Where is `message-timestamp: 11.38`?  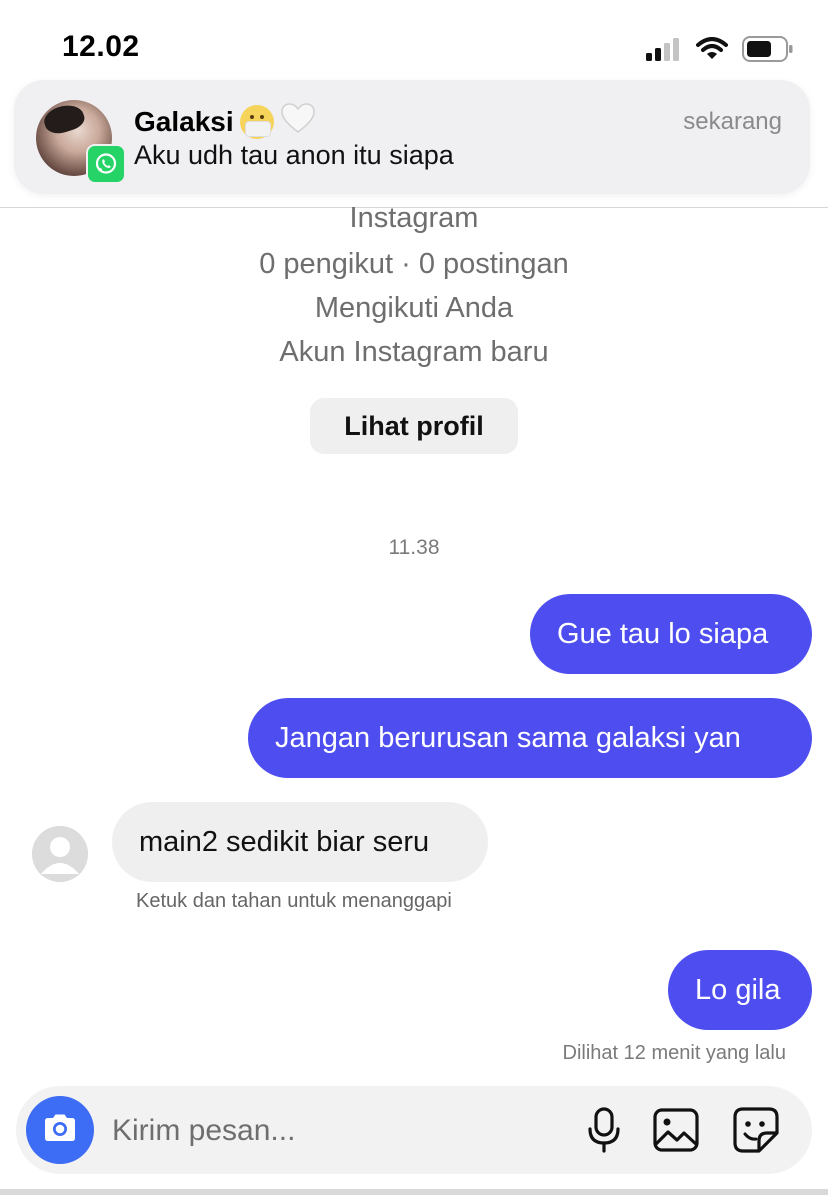
message-timestamp: 11.38 is located at coordinates (414, 547).